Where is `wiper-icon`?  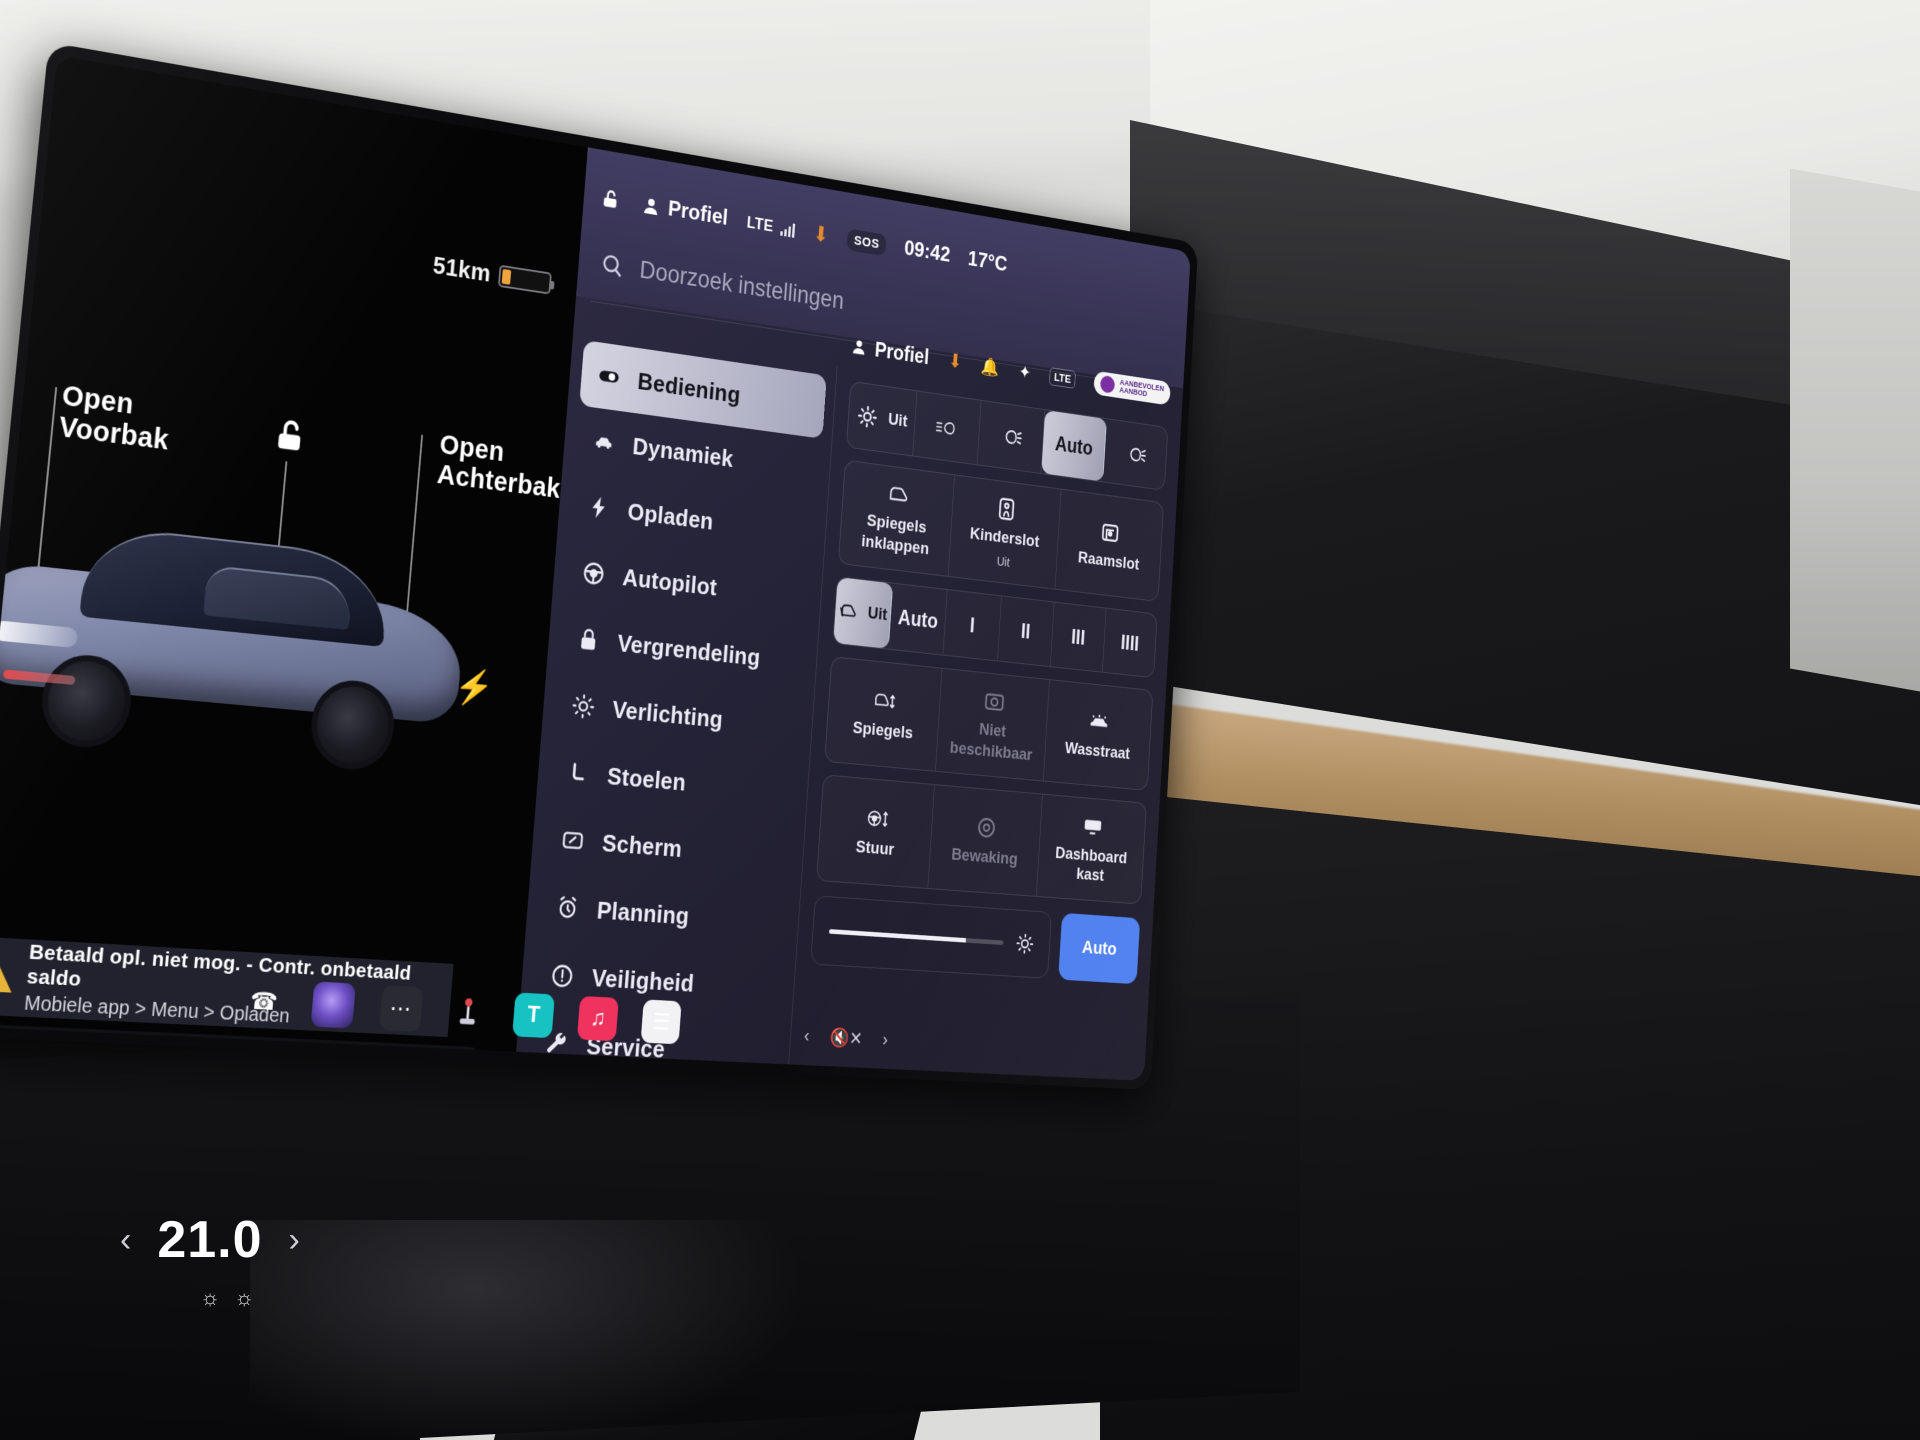 wiper-icon is located at coordinates (849, 611).